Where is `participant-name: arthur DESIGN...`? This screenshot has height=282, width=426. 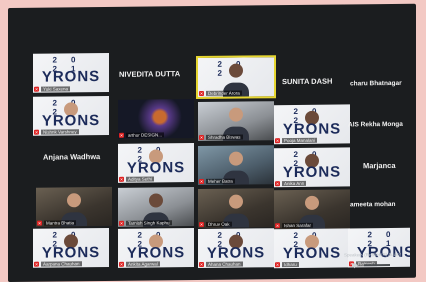
participant-name: arthur DESIGN... is located at coordinates (145, 135).